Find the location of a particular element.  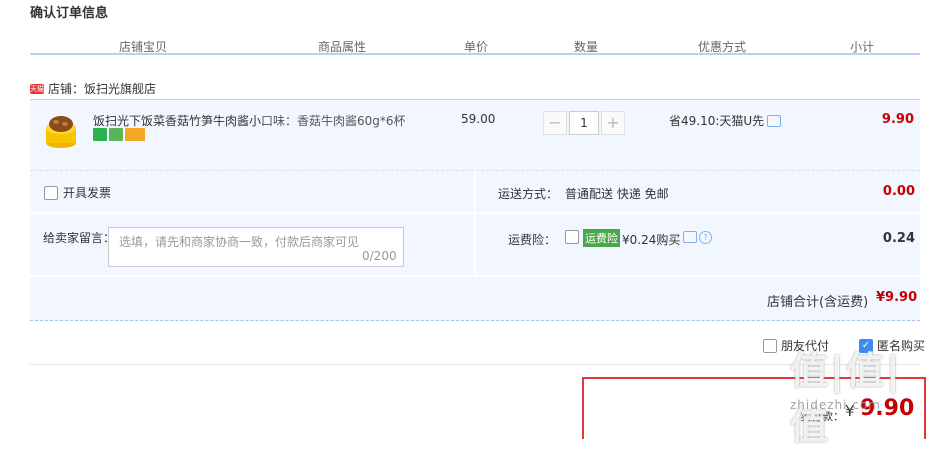

insurance-badge: 运费险 is located at coordinates (601, 238).